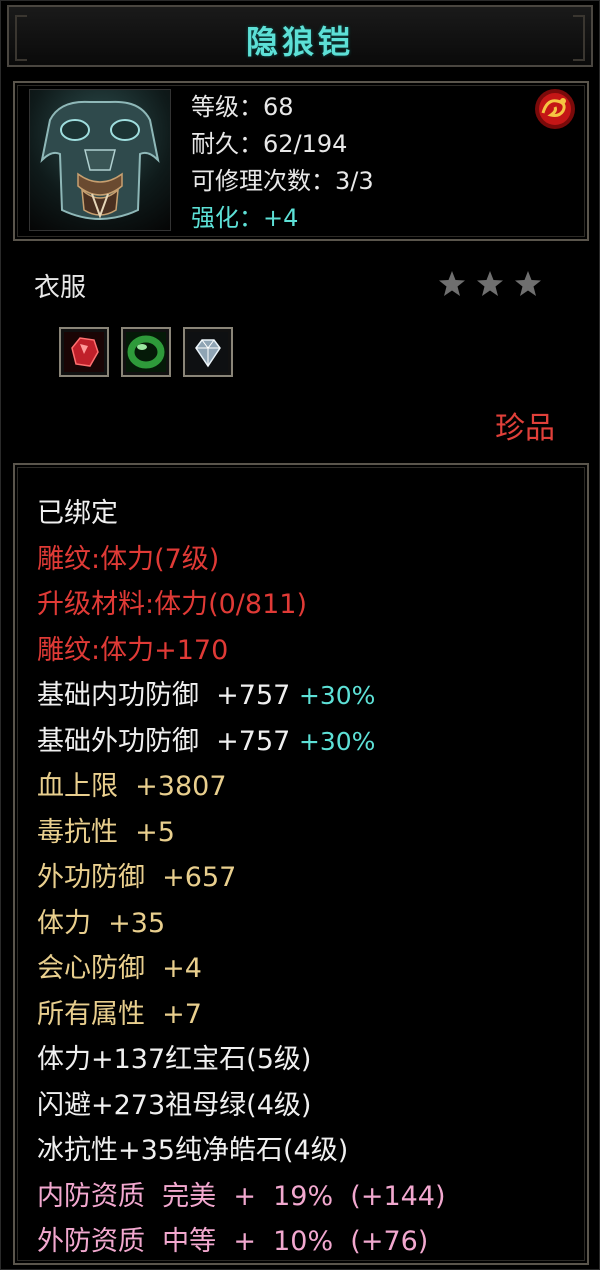  What do you see at coordinates (119, 1014) in the screenshot?
I see `all-attributes-line: 所有属性 +7` at bounding box center [119, 1014].